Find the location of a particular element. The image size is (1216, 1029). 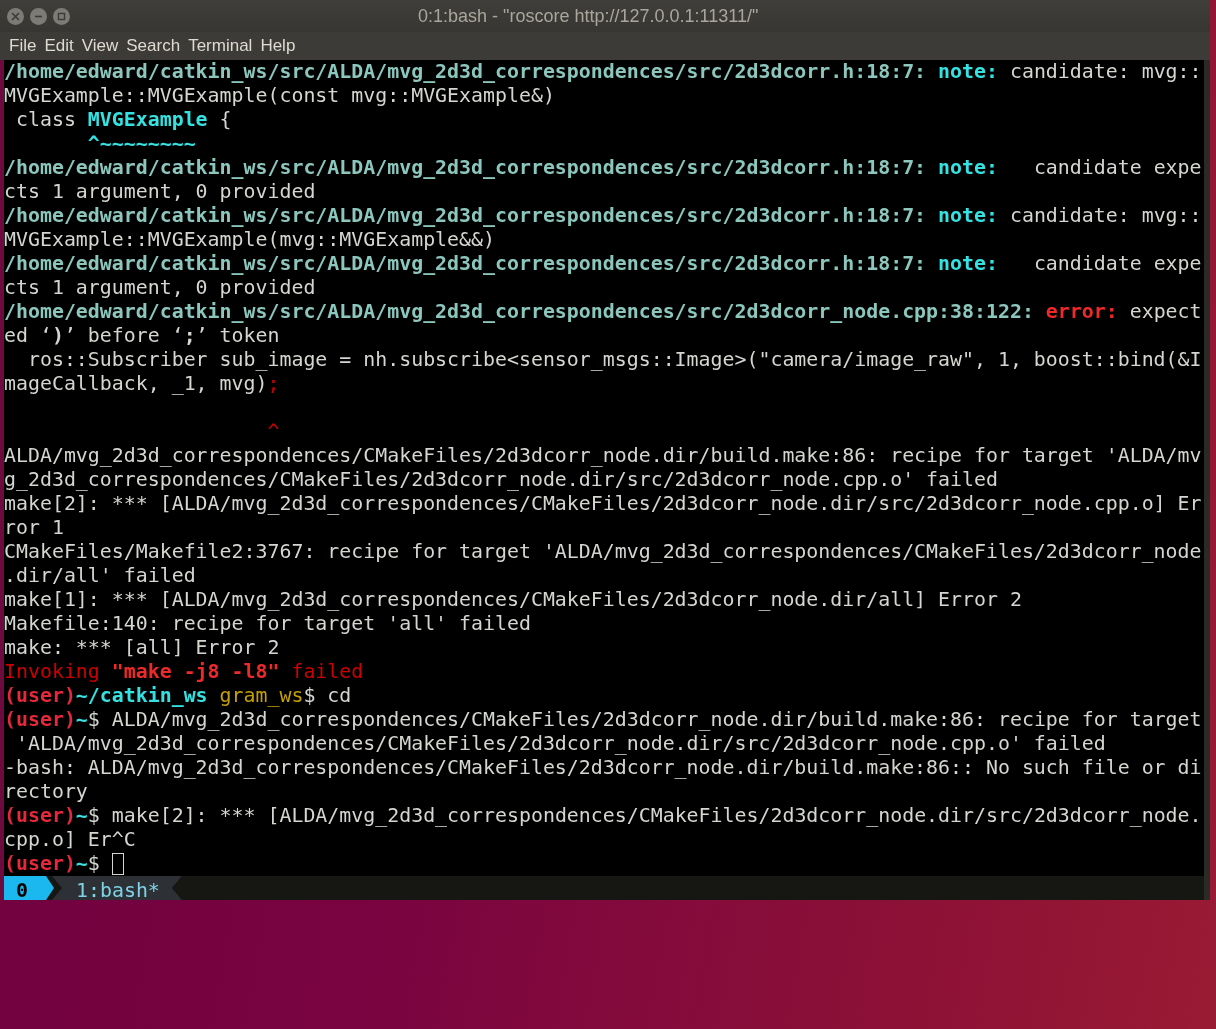

terminal-line: MVGExample::MVGExample(mvg::MVGExample&&) is located at coordinates (249, 240).